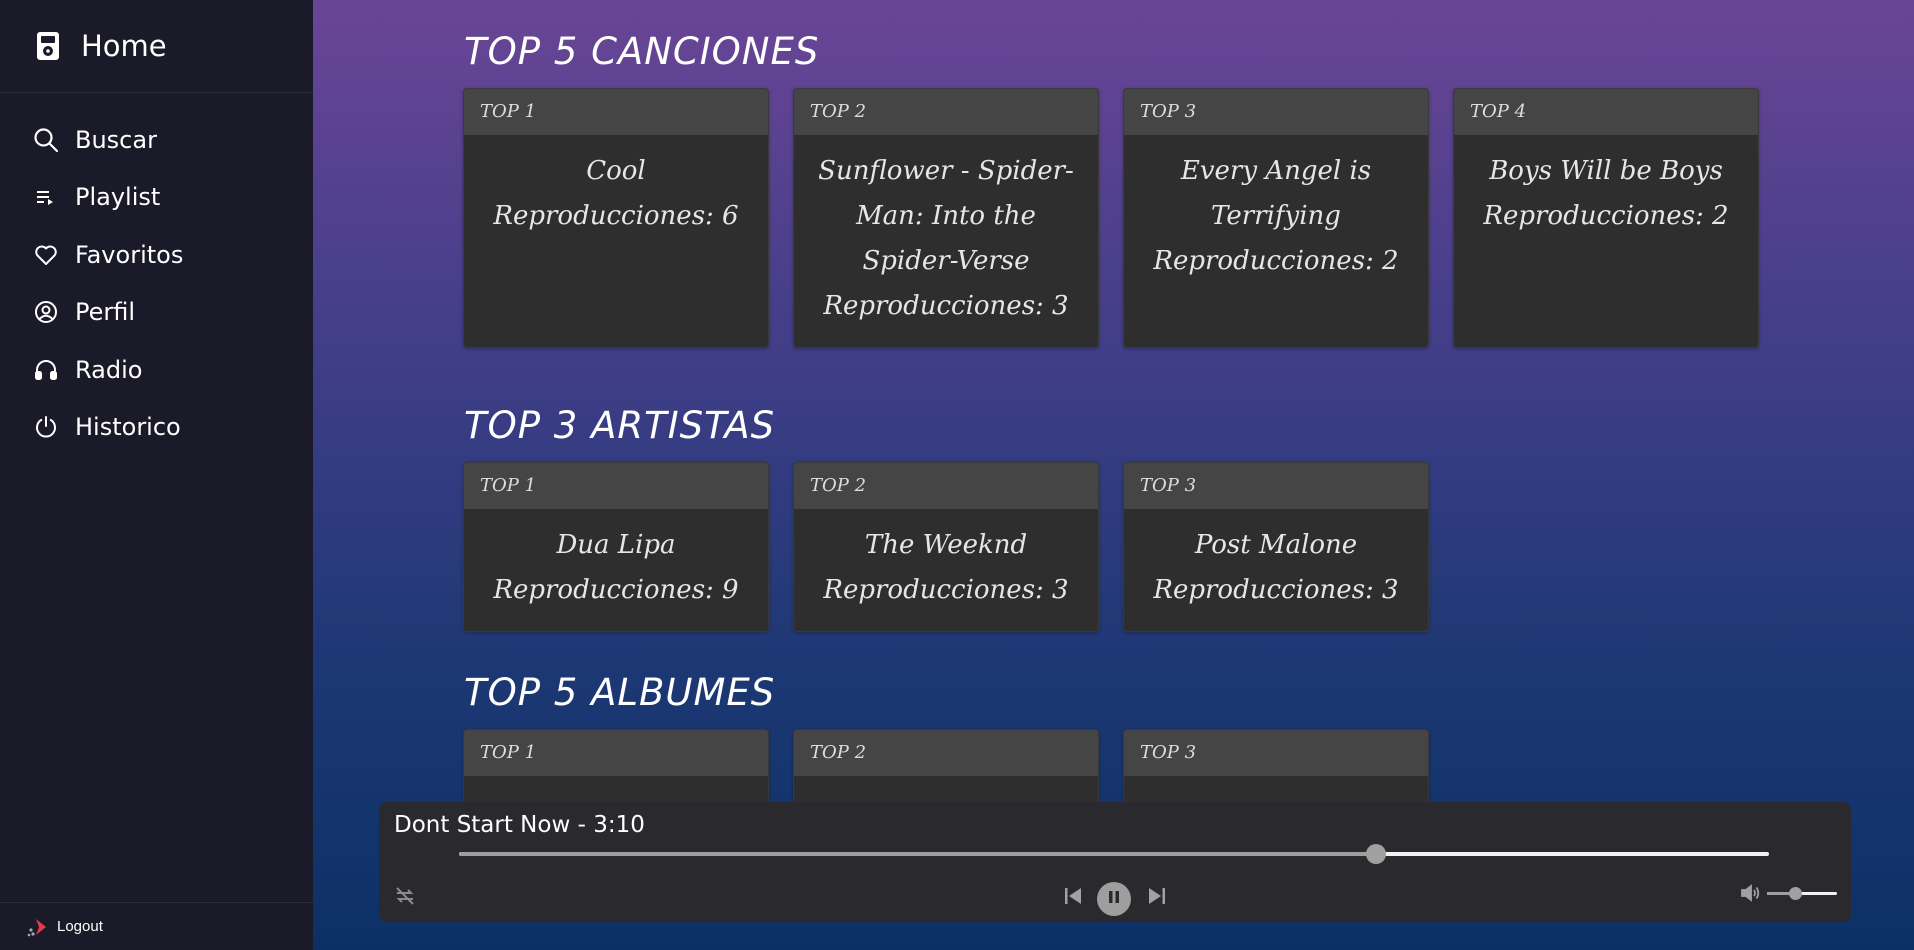 Image resolution: width=1914 pixels, height=950 pixels. What do you see at coordinates (642, 51) in the screenshot?
I see `section-title-top-songs: TOP 5 CANCIONES` at bounding box center [642, 51].